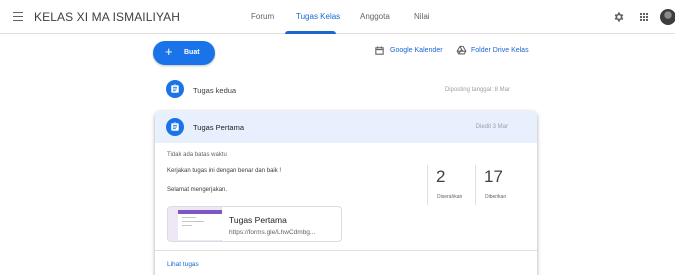  I want to click on drive-icon, so click(461, 50).